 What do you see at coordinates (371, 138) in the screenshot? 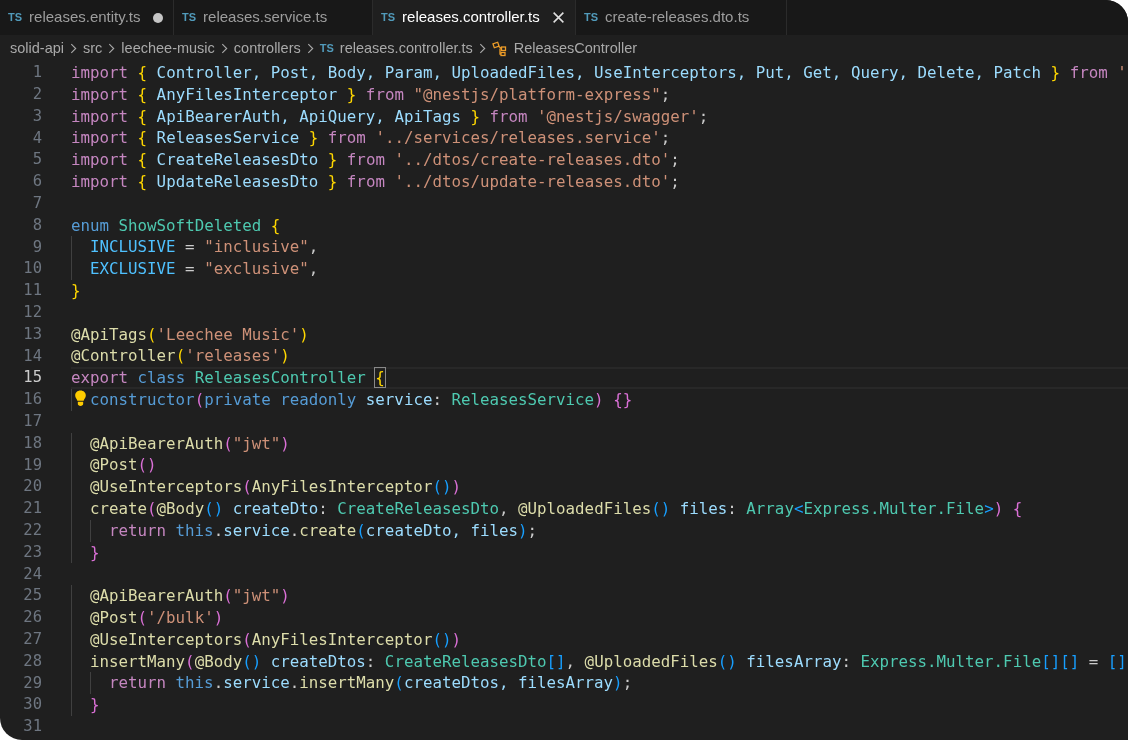
I see `code-line: import { ReleasesService } from '../services/releases.service';` at bounding box center [371, 138].